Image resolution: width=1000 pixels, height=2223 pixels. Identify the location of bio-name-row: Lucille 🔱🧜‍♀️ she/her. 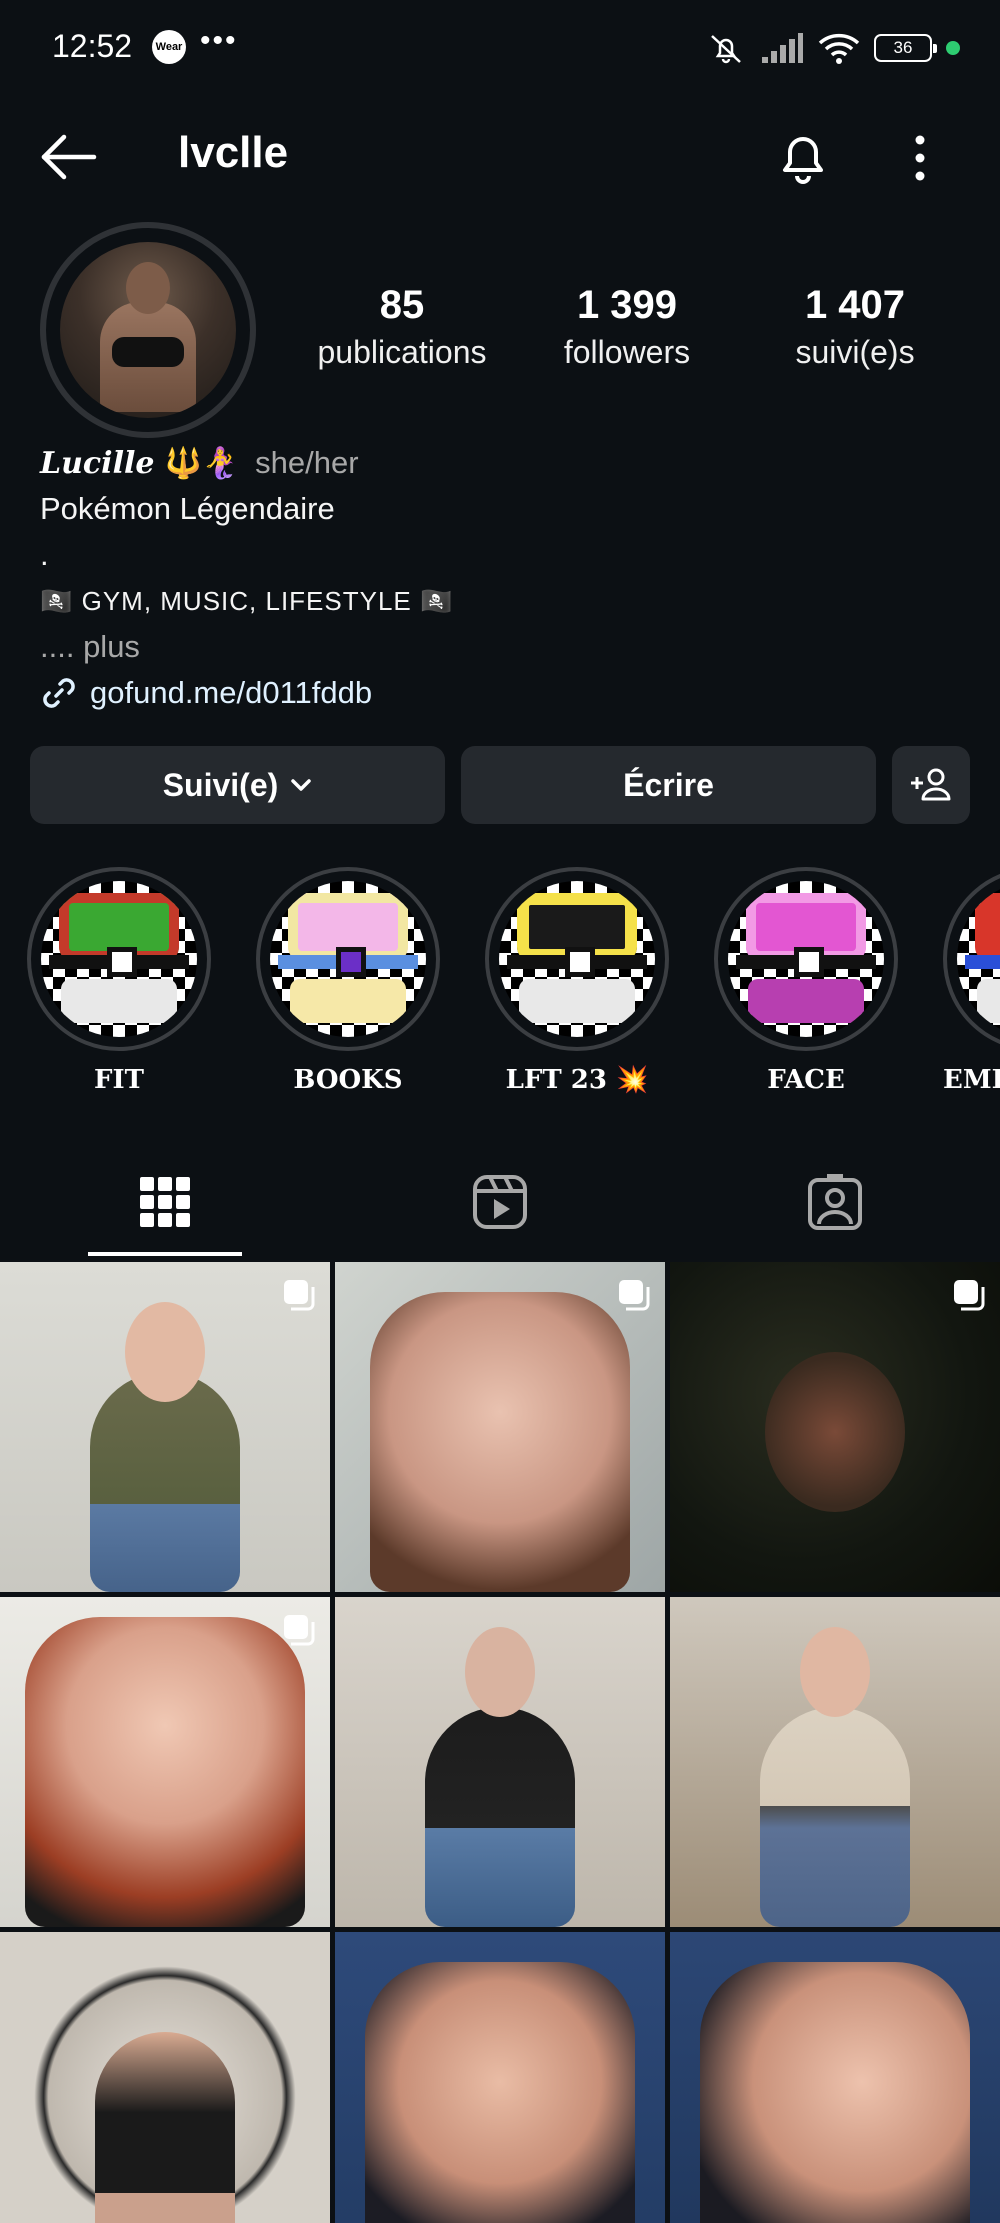
(500, 463).